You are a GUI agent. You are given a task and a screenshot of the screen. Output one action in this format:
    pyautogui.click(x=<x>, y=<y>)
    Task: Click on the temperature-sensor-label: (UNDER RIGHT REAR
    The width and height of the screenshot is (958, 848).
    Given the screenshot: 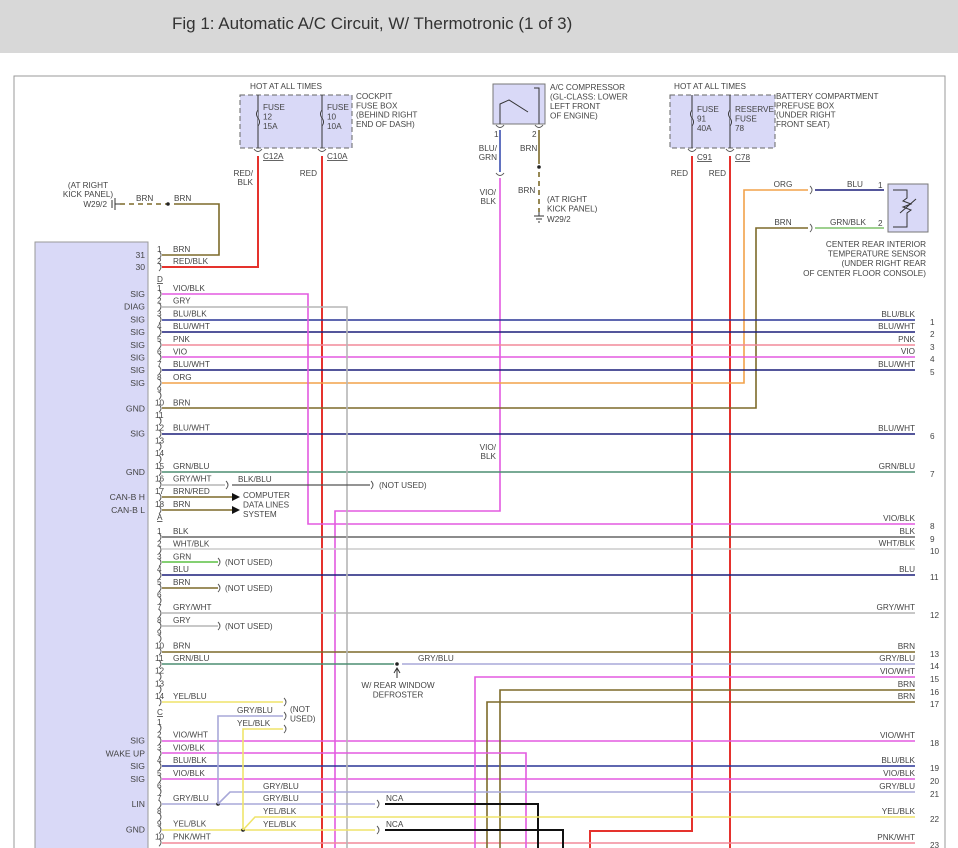 What is the action you would take?
    pyautogui.click(x=884, y=263)
    